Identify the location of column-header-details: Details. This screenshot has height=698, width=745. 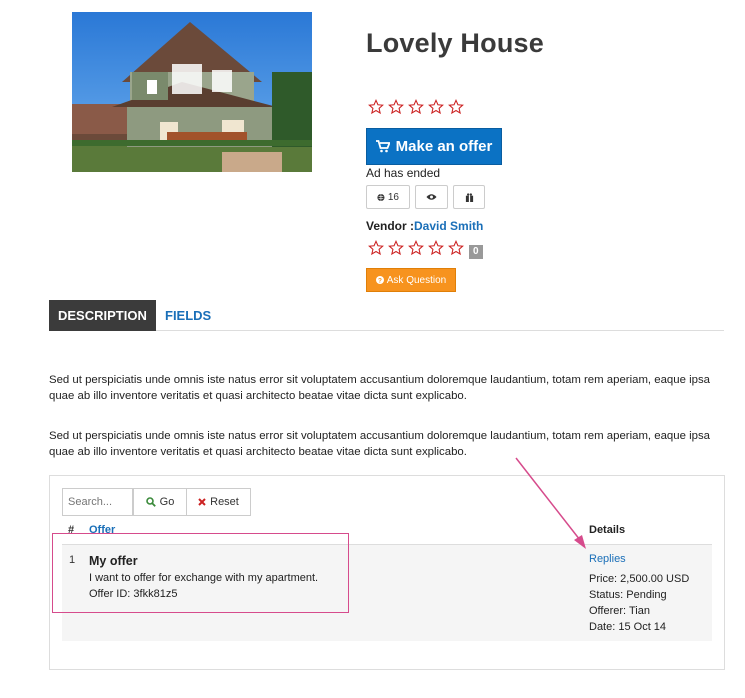
(607, 530).